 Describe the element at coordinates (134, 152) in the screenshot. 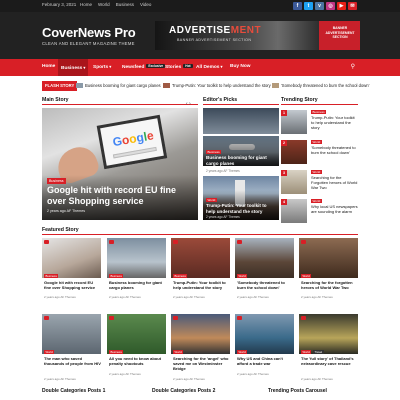

I see `search-bar-shape` at that location.